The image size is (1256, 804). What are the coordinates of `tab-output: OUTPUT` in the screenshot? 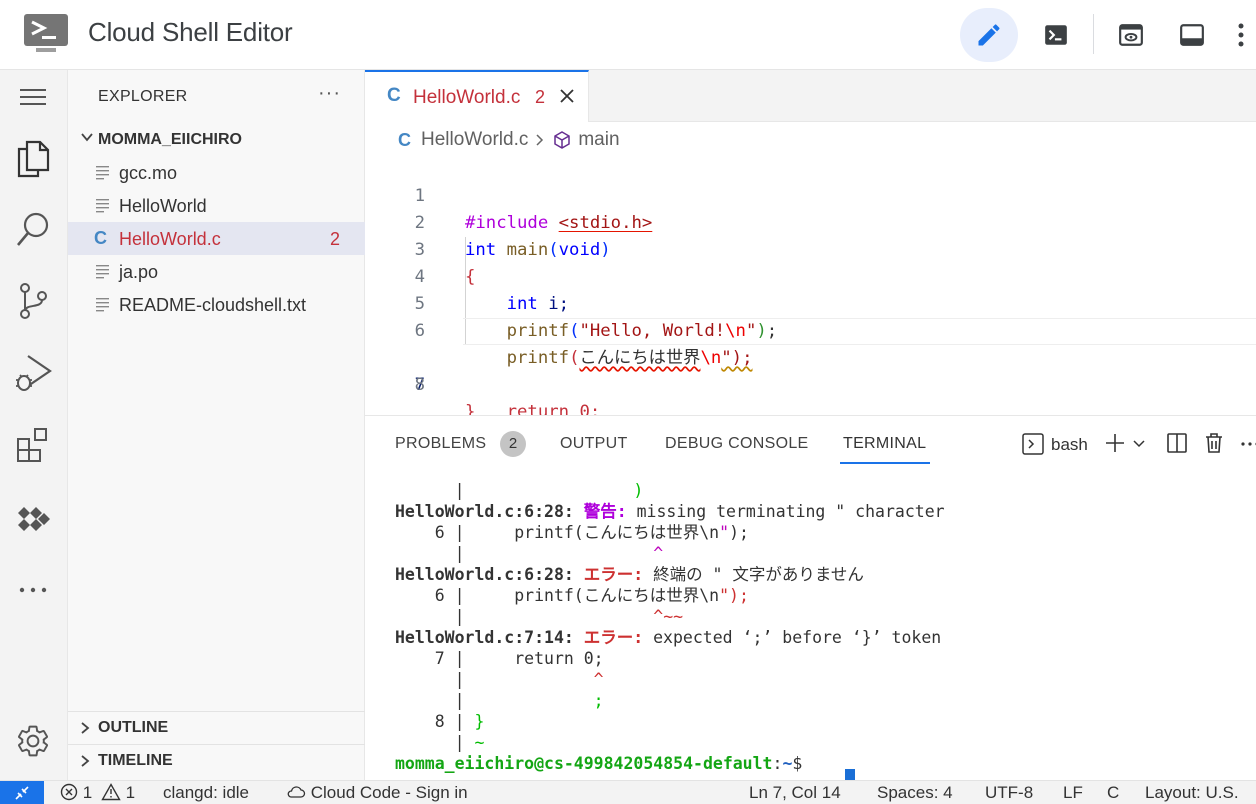 It's located at (594, 444).